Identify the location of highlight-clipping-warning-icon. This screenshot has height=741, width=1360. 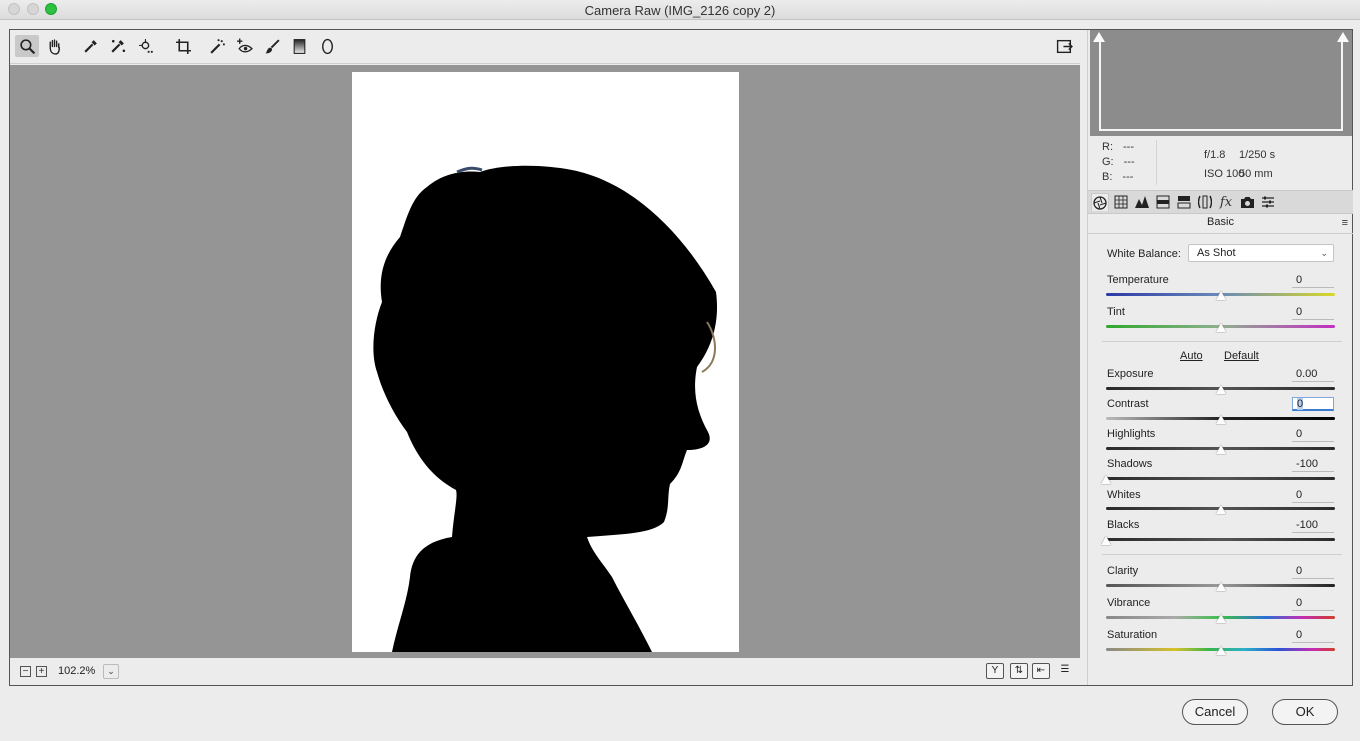
(1343, 37).